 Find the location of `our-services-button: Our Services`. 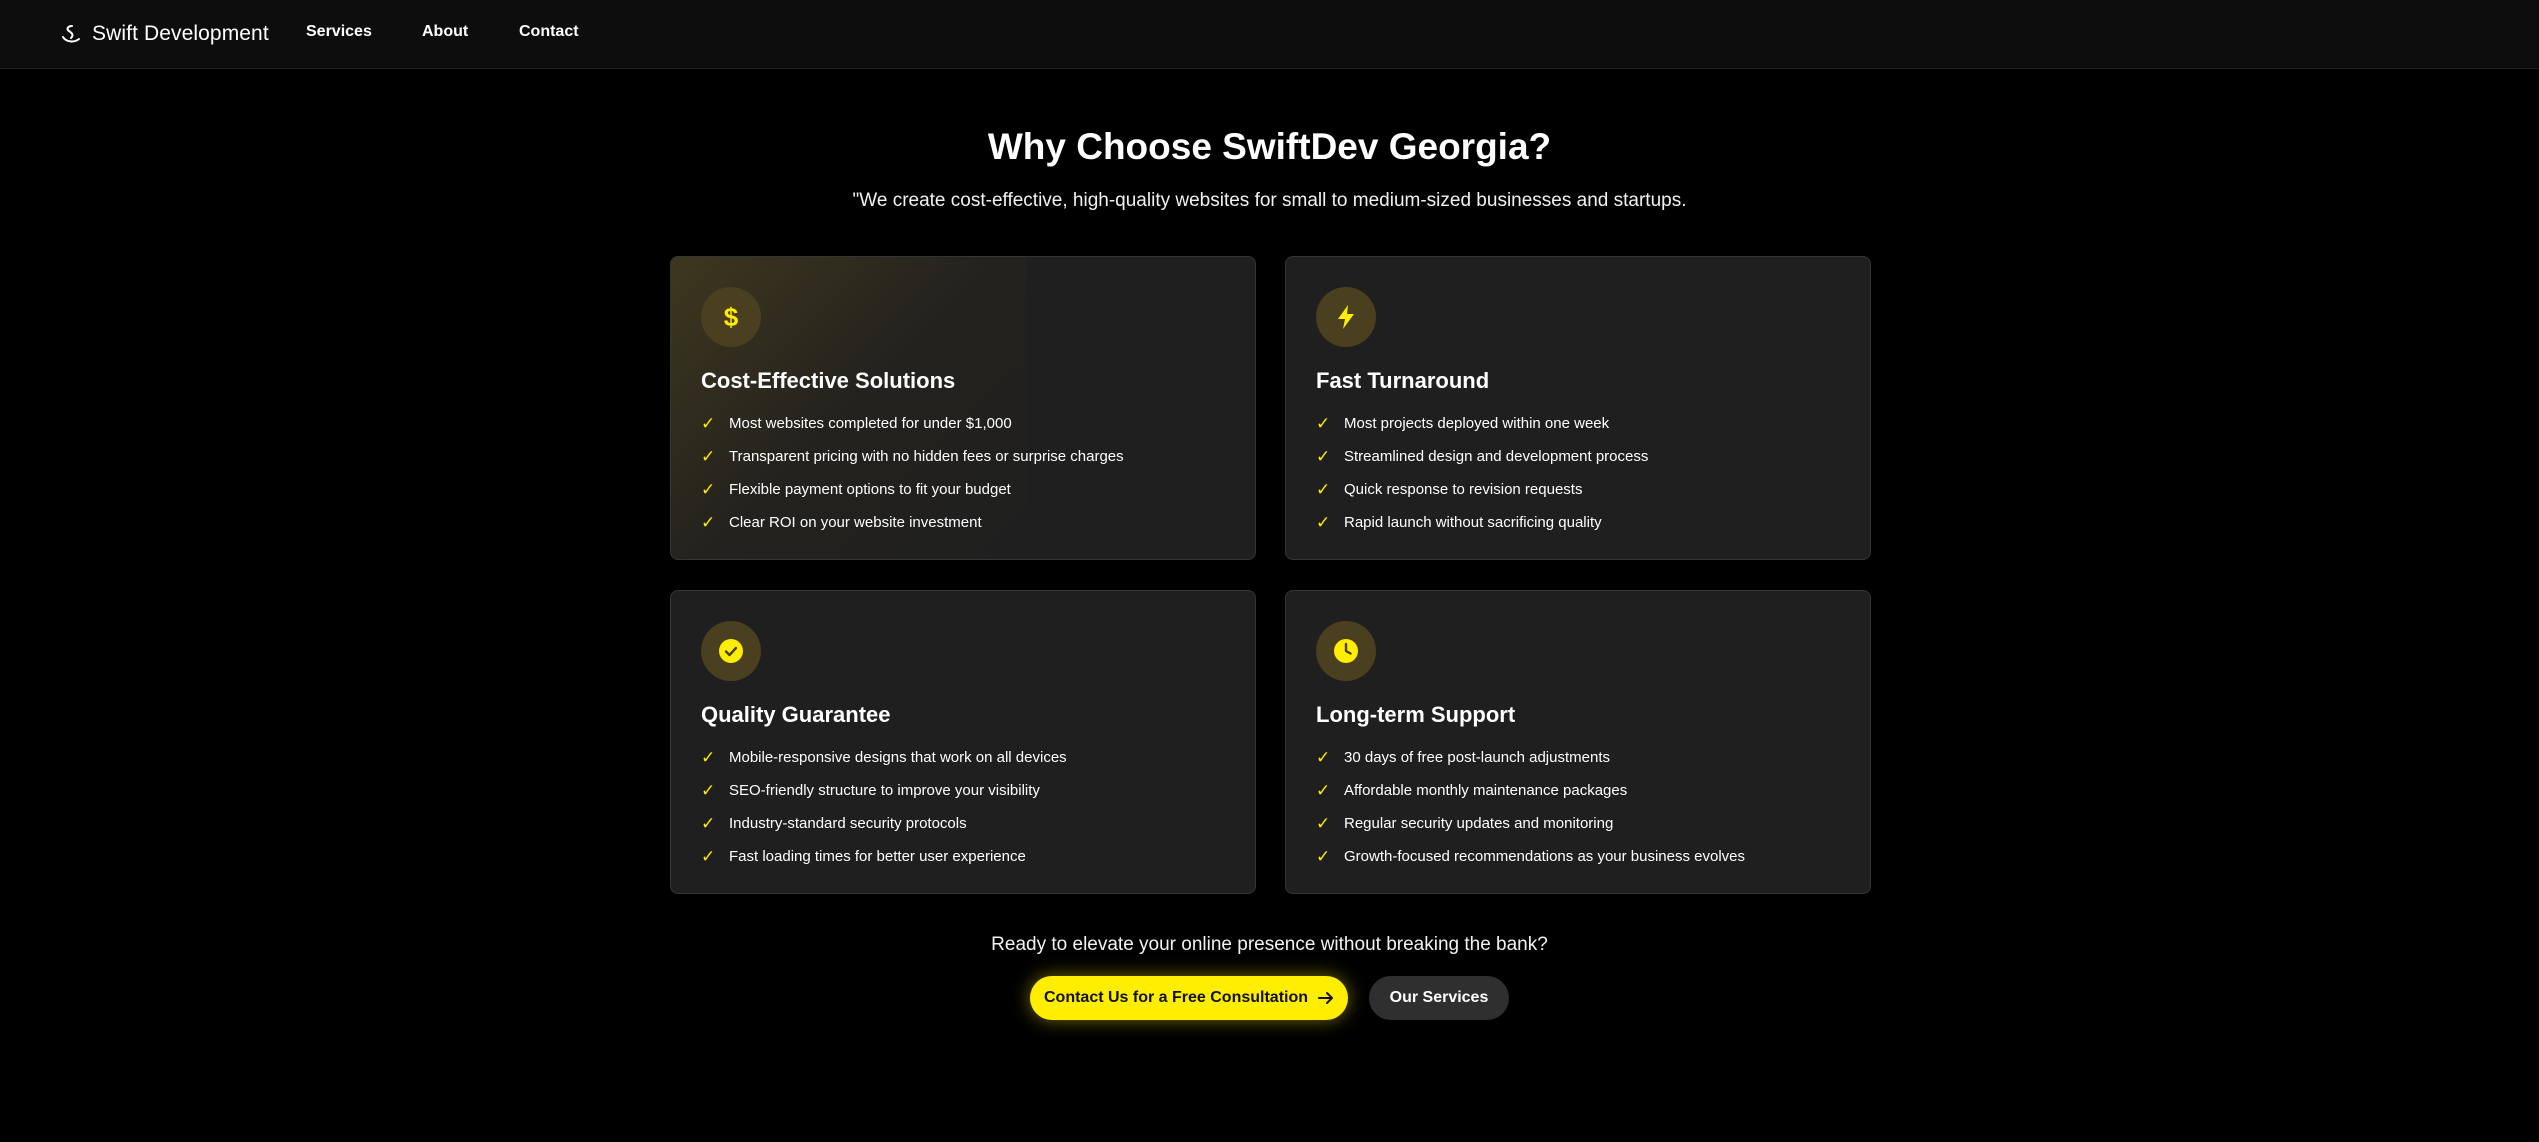

our-services-button: Our Services is located at coordinates (1439, 998).